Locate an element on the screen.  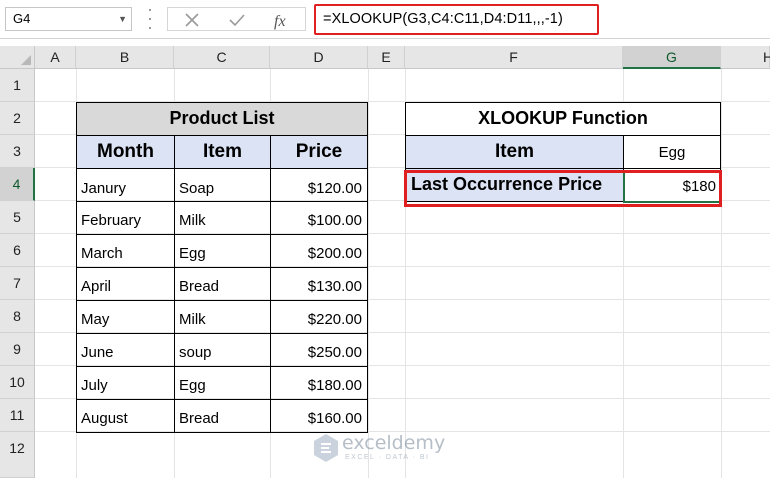
watermark: exceldemy EXCEL · DATA · BI is located at coordinates (387, 450).